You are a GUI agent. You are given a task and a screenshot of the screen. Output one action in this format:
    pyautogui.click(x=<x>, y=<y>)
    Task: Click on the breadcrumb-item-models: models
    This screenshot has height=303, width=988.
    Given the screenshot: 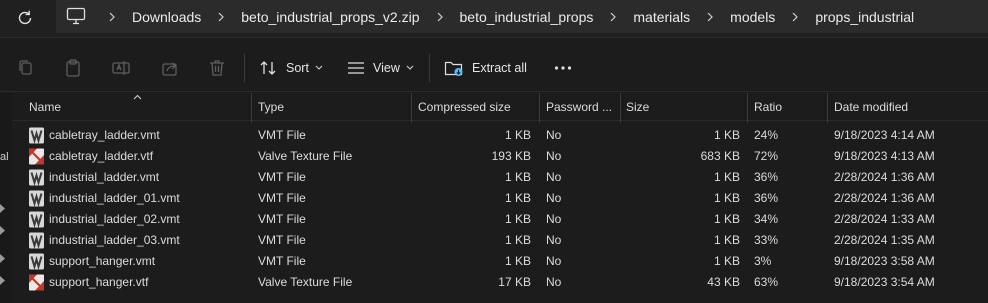 What is the action you would take?
    pyautogui.click(x=752, y=17)
    